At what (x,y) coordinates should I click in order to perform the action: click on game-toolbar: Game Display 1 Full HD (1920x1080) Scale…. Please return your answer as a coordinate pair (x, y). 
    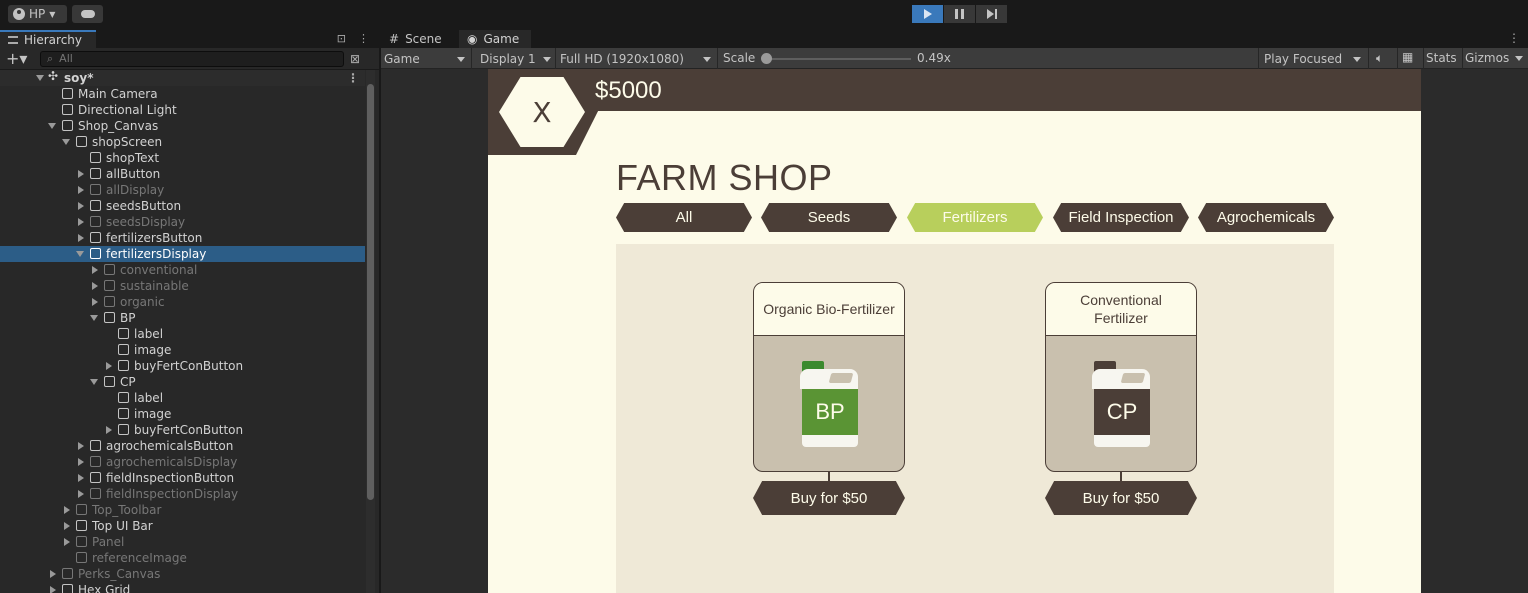
    Looking at the image, I should click on (954, 58).